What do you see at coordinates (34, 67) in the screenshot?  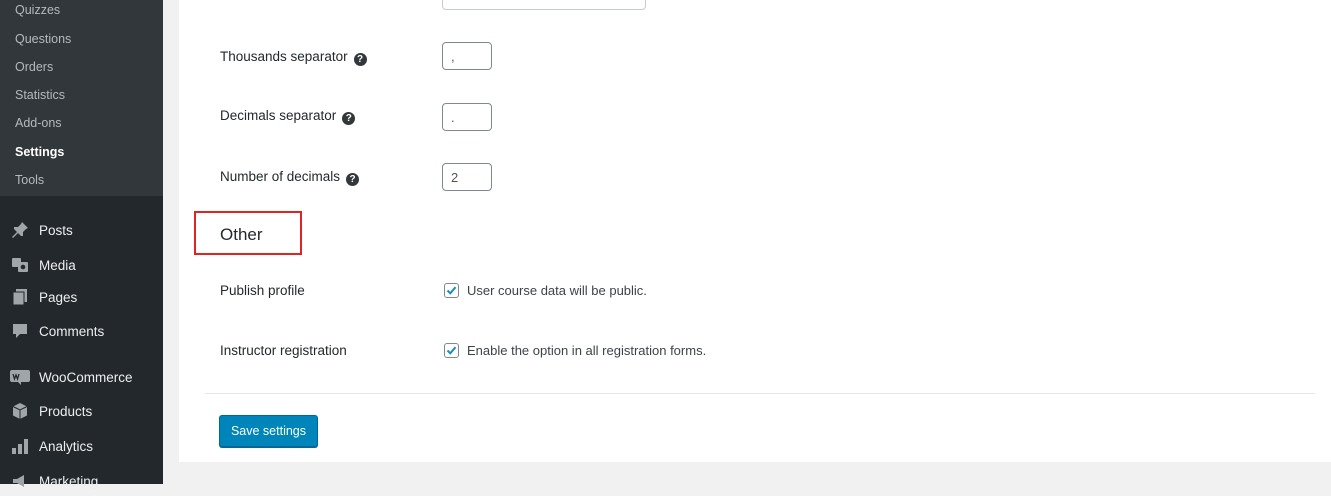 I see `submenu-item-orders: Orders` at bounding box center [34, 67].